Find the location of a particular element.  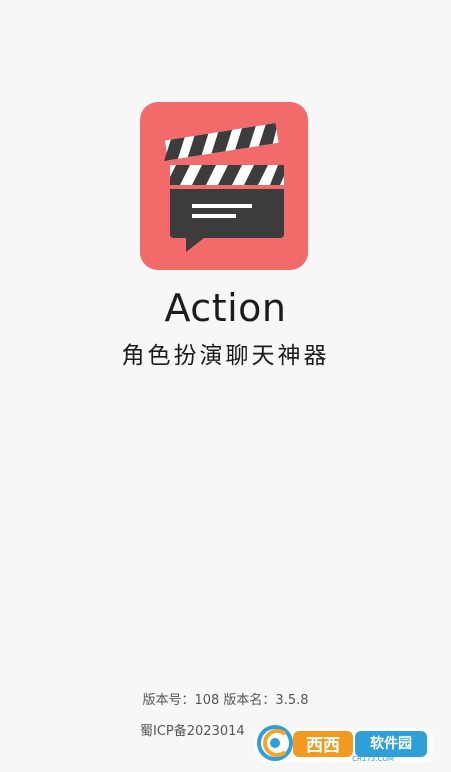

clapperboard-chat-icon is located at coordinates (224, 186).